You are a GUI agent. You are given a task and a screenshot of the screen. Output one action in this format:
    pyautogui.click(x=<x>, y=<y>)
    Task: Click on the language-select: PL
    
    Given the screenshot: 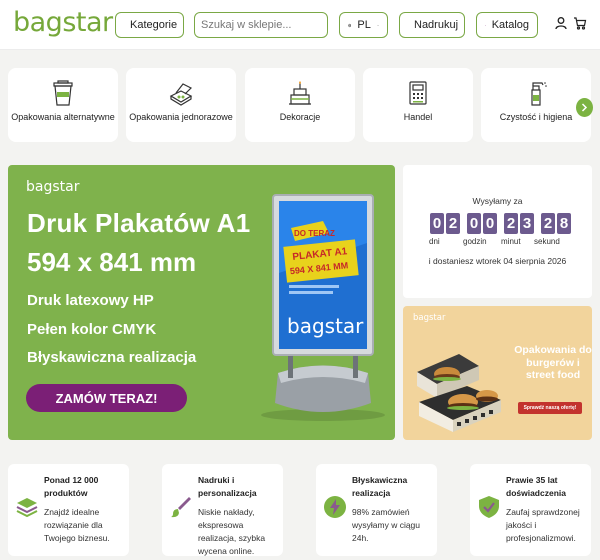 What is the action you would take?
    pyautogui.click(x=363, y=25)
    